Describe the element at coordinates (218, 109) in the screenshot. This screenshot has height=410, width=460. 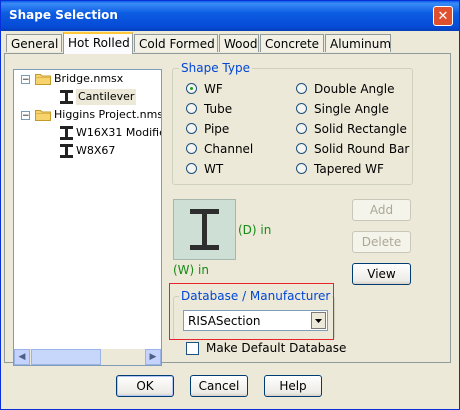
I see `radio-label: Tube` at that location.